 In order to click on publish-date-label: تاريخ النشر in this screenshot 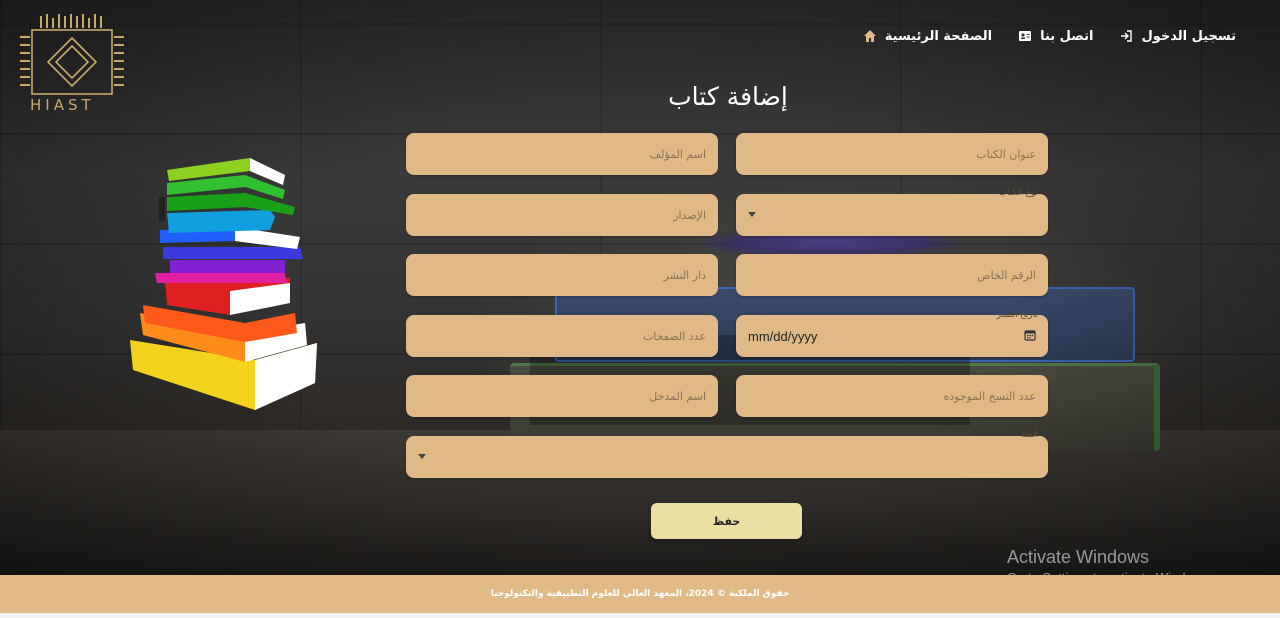, I will do `click(1017, 314)`.